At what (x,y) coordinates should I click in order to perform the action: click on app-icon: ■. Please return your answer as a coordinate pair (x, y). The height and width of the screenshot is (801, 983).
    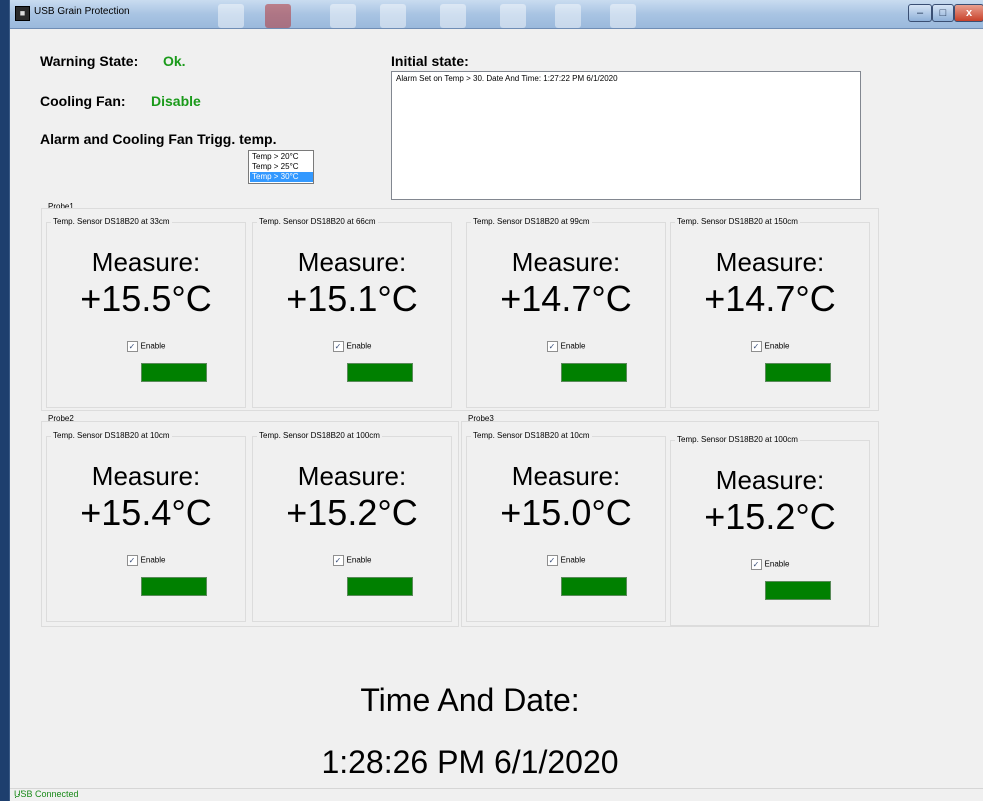
    Looking at the image, I should click on (22, 13).